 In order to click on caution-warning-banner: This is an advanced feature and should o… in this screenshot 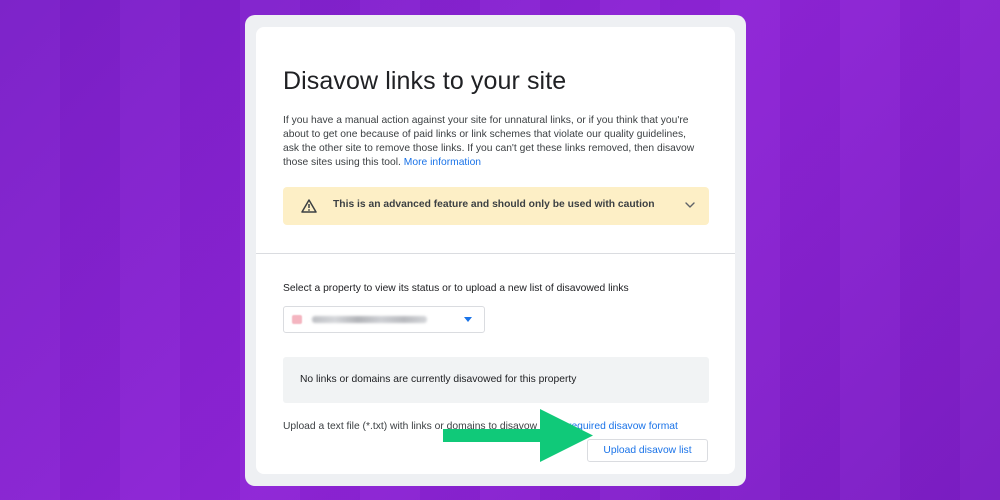, I will do `click(496, 206)`.